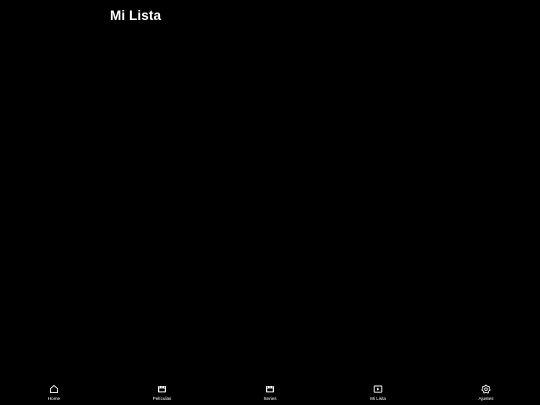 The width and height of the screenshot is (540, 405). What do you see at coordinates (162, 389) in the screenshot?
I see `film-icon` at bounding box center [162, 389].